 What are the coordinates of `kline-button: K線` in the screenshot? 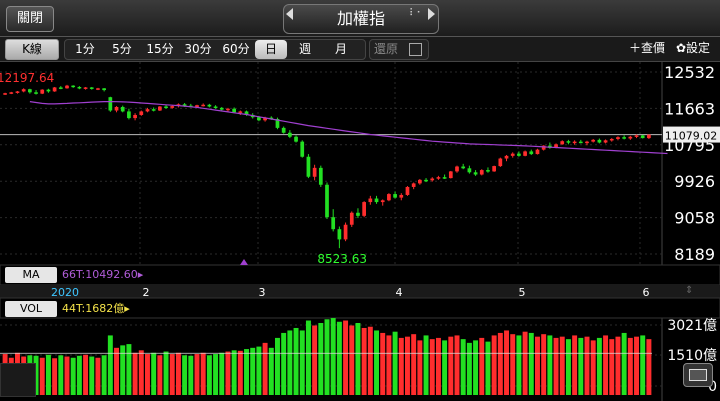 It's located at (32, 49).